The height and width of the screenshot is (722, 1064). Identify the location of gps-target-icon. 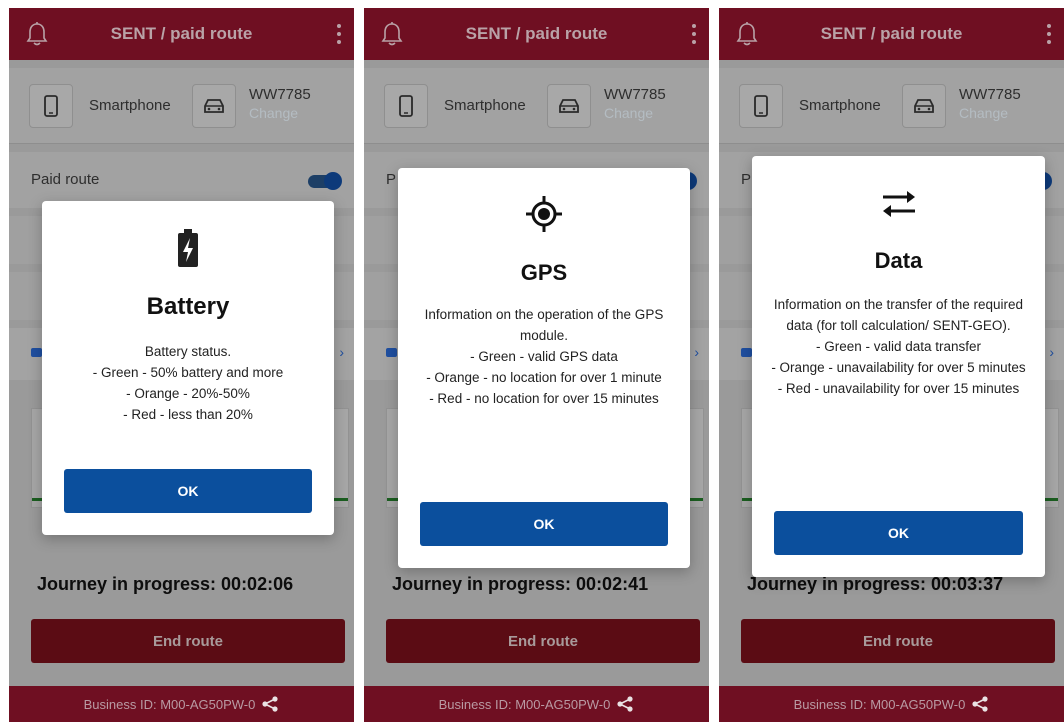
(544, 214).